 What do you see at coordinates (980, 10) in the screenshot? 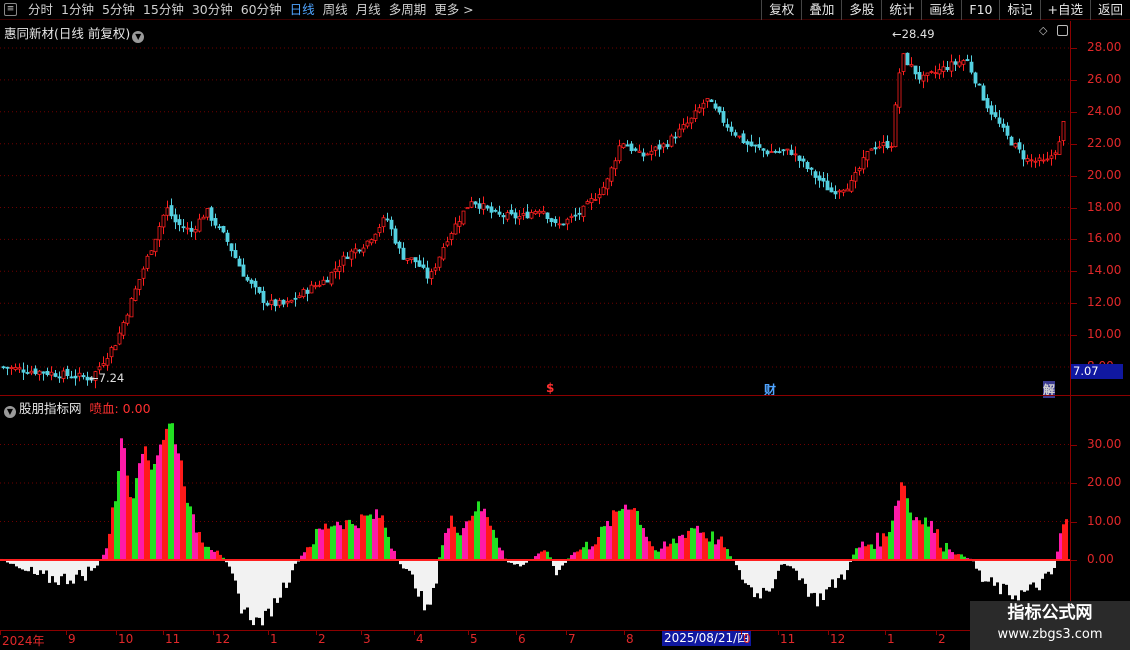
I see `f10-button: F10` at bounding box center [980, 10].